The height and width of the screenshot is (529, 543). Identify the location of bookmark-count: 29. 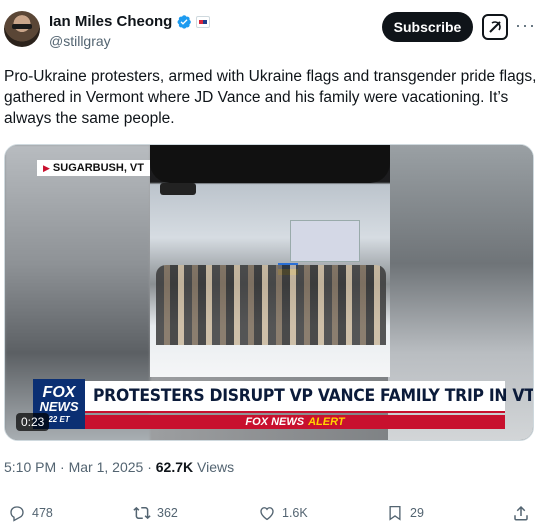
(417, 513).